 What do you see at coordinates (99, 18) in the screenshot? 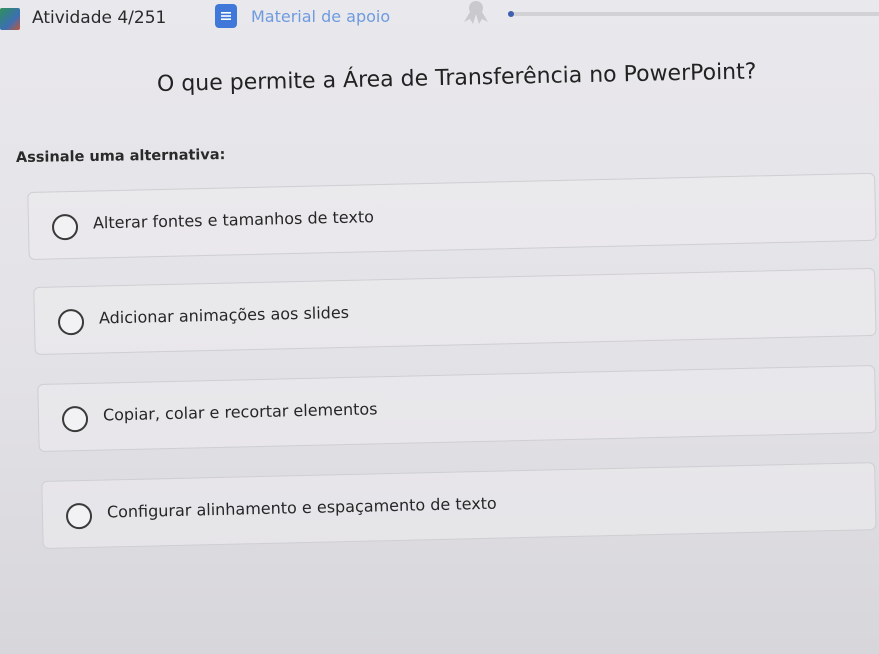
I see `activity-counter: Atividade 4/251` at bounding box center [99, 18].